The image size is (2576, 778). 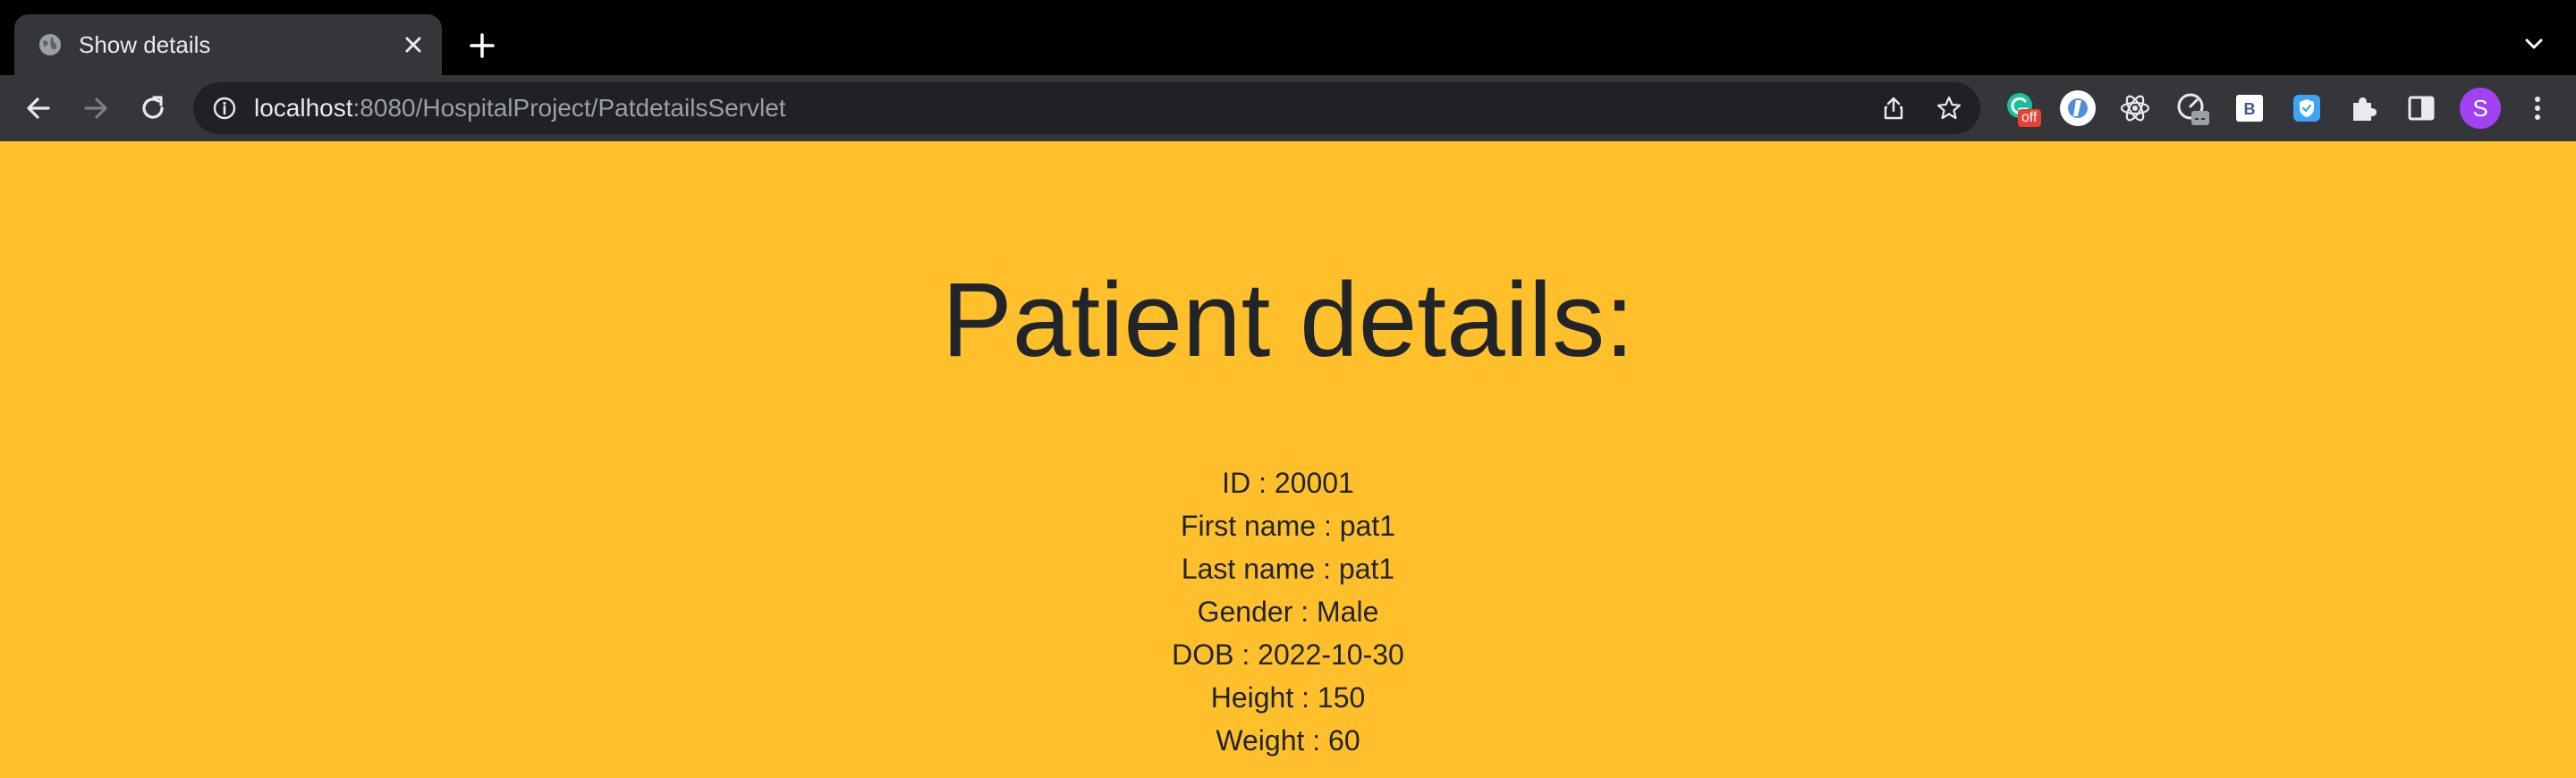 I want to click on detail-line: Weight : 60, so click(x=1288, y=740).